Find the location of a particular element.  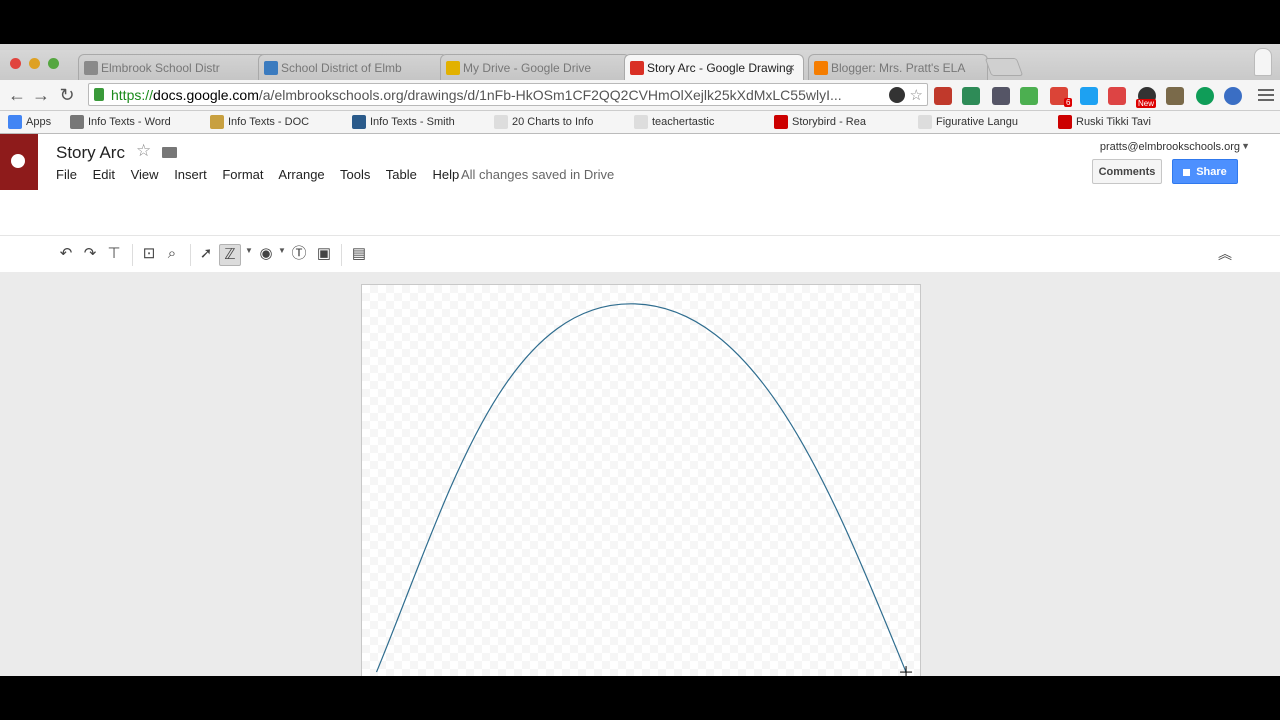

bookmark-item: Ruski Tikki Tavi is located at coordinates (1104, 122).